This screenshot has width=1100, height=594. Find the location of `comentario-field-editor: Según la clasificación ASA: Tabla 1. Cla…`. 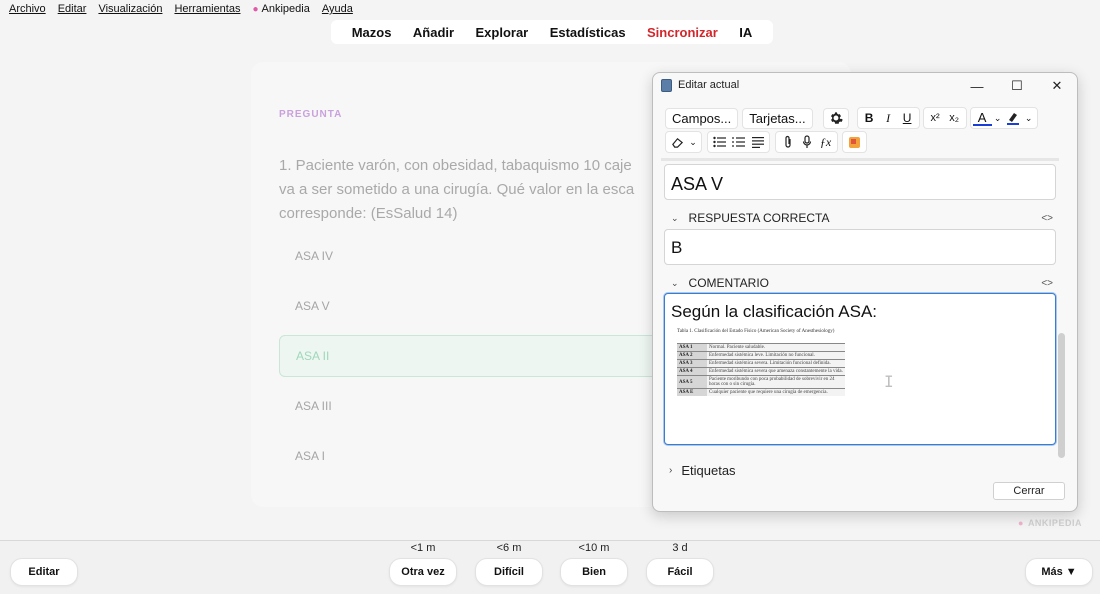

comentario-field-editor: Según la clasificación ASA: Tabla 1. Cla… is located at coordinates (860, 369).